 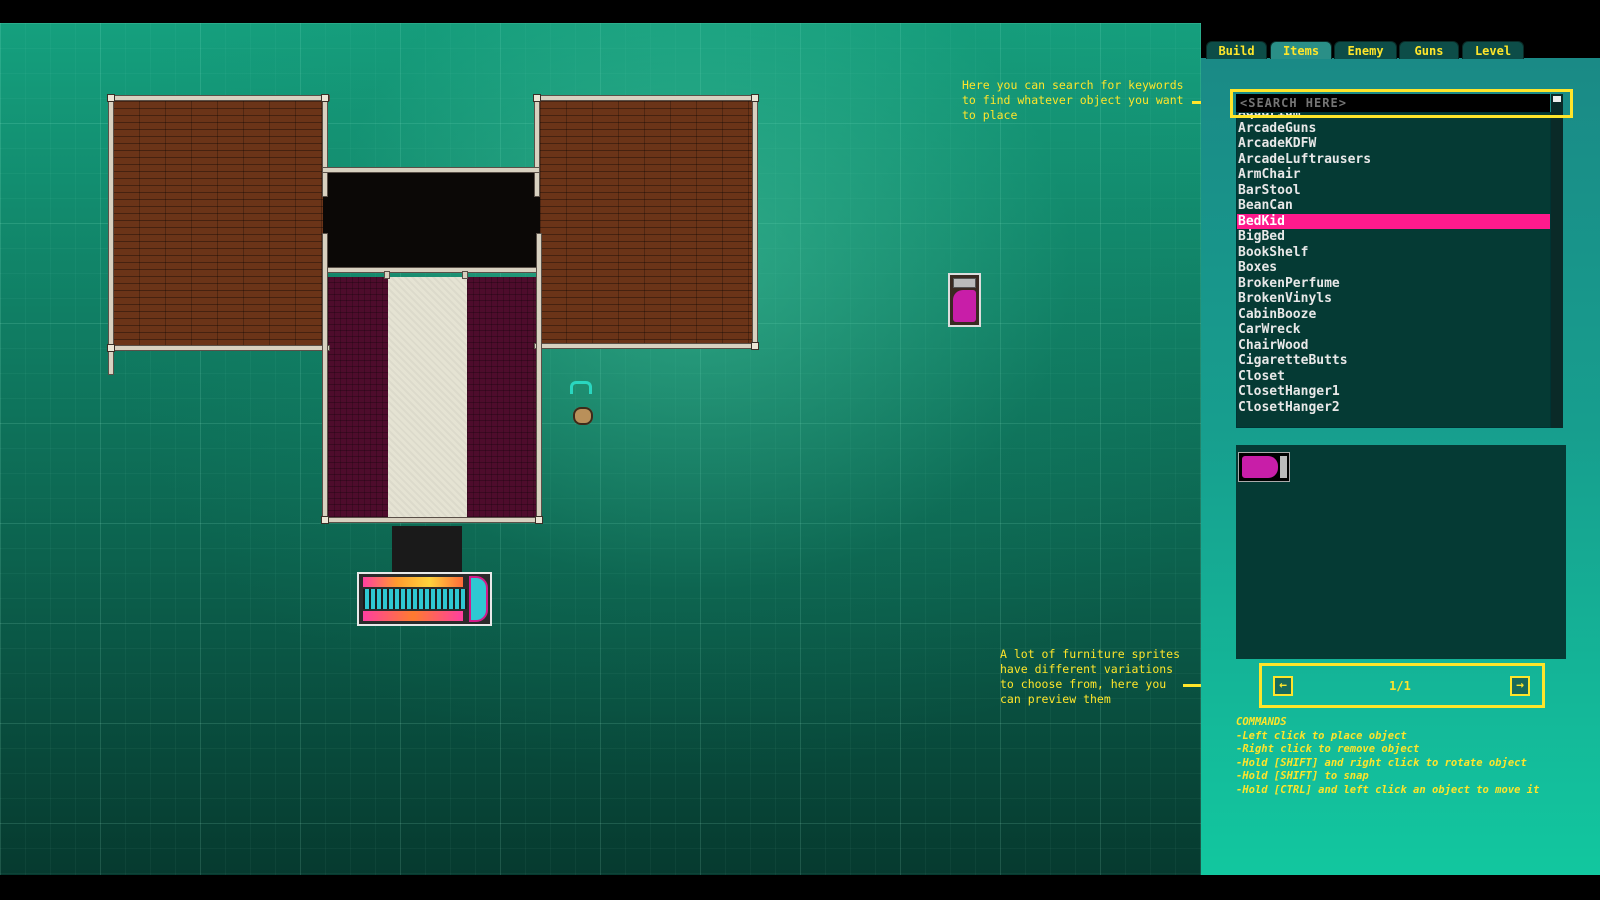 What do you see at coordinates (1260, 467) in the screenshot?
I see `thumbnail-sheet` at bounding box center [1260, 467].